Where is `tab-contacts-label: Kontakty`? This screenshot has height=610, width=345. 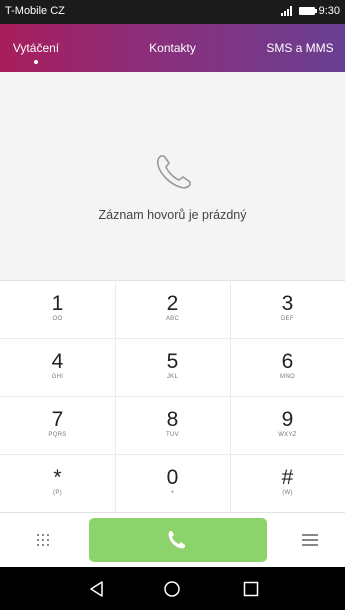
tab-contacts-label: Kontakty is located at coordinates (172, 48).